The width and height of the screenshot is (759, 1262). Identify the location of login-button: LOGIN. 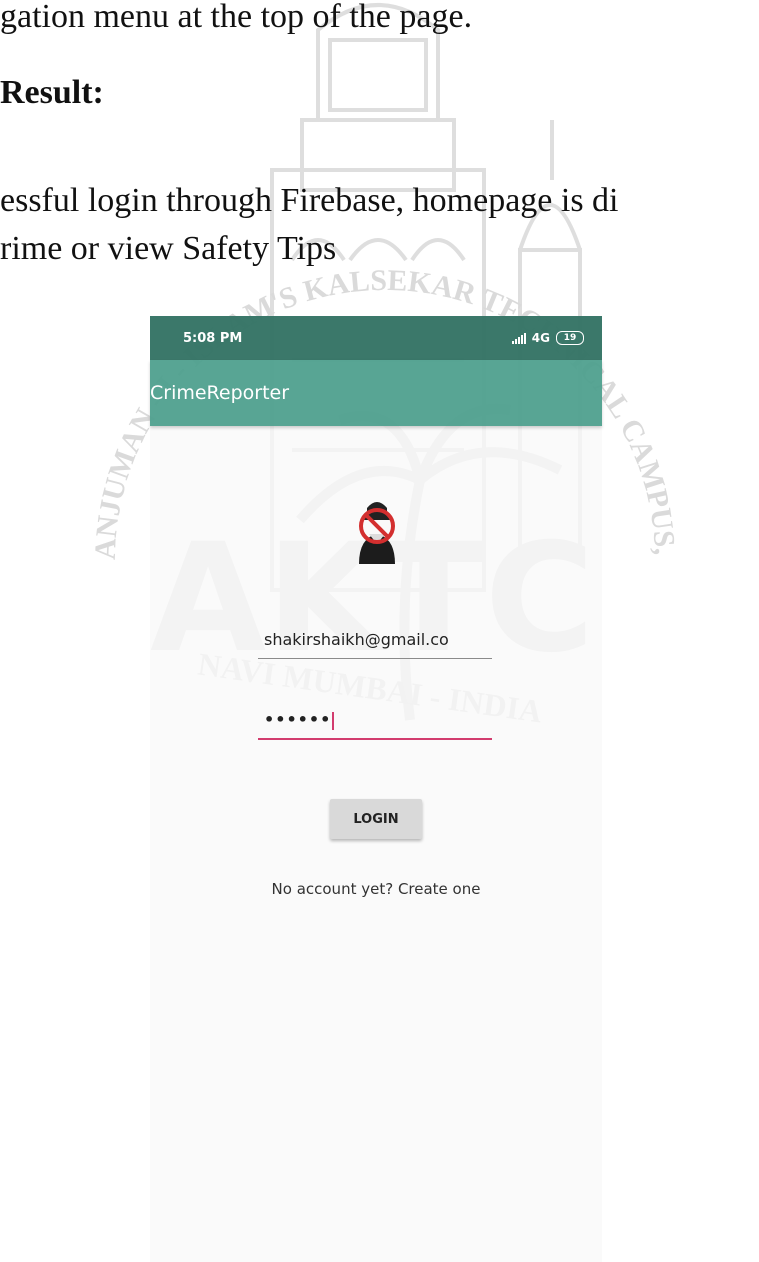
(376, 819).